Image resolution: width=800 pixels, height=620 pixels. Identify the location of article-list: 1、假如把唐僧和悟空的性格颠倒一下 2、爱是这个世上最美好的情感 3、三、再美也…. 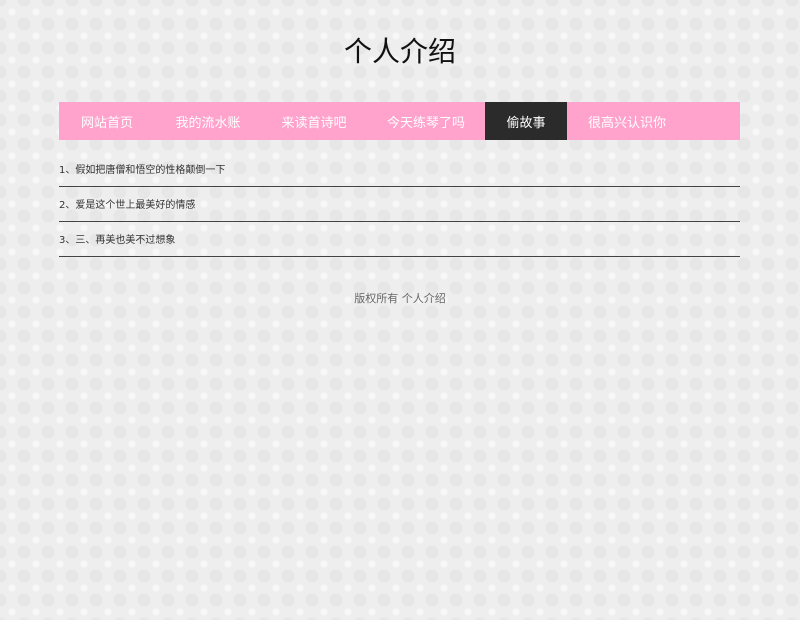
(399, 204).